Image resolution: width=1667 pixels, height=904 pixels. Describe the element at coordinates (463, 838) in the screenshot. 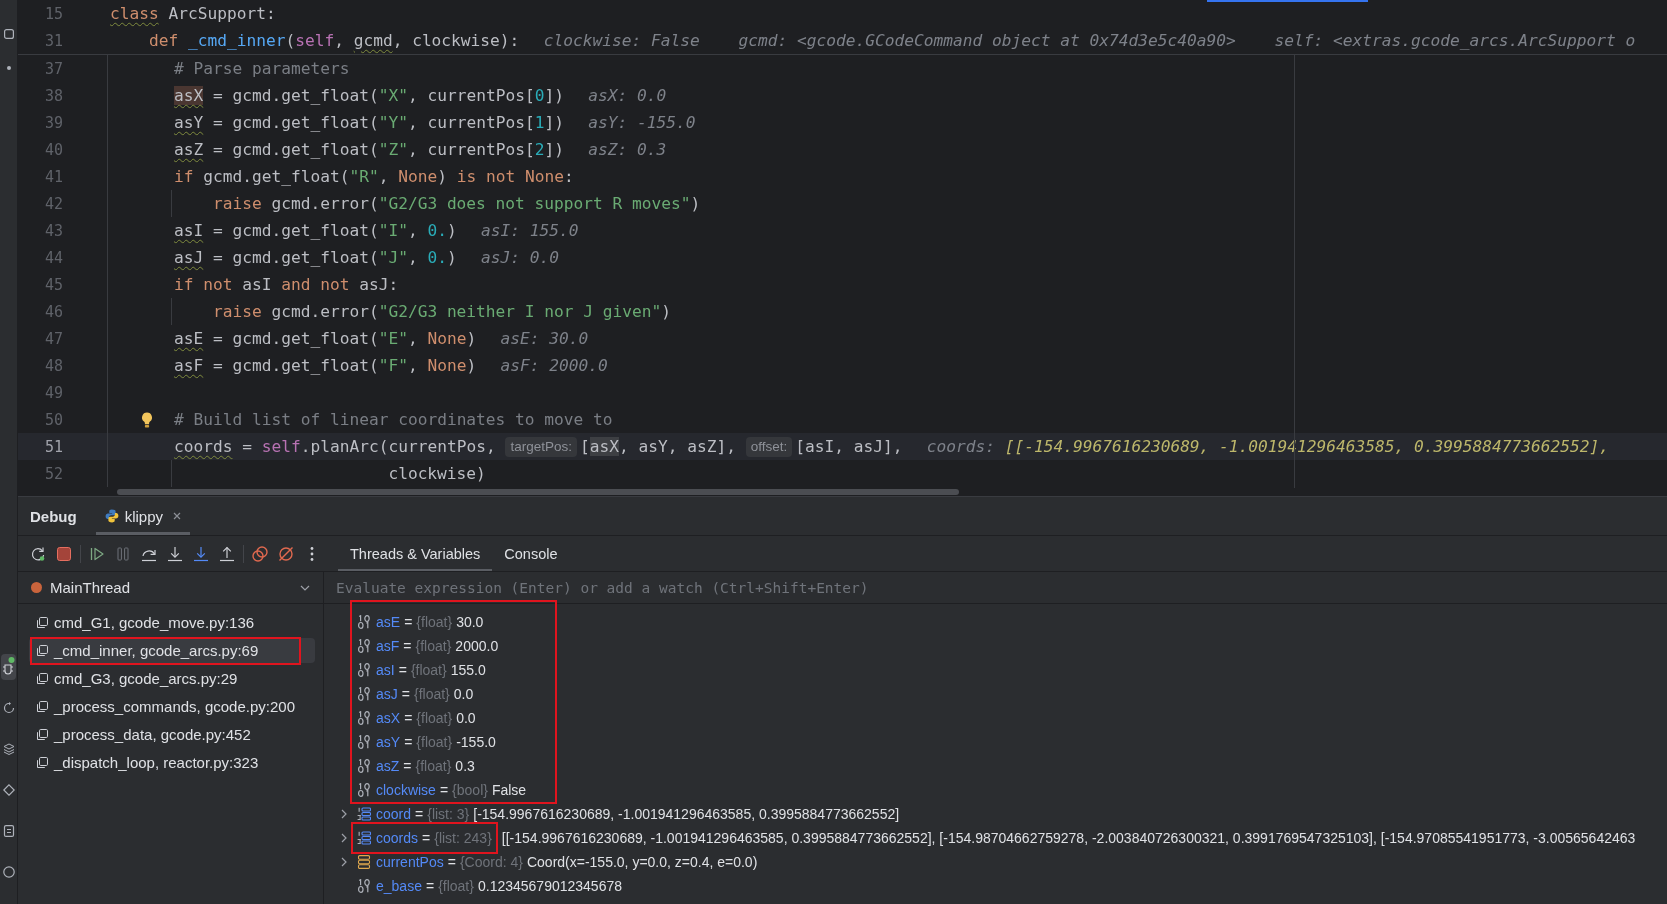

I see `variable-type: {list: 243}` at that location.